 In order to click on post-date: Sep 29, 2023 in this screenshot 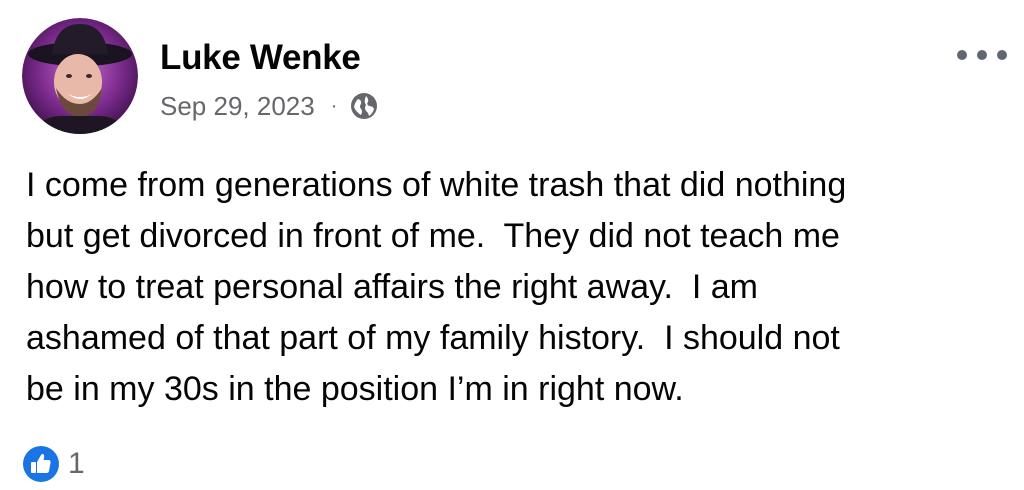, I will do `click(237, 106)`.